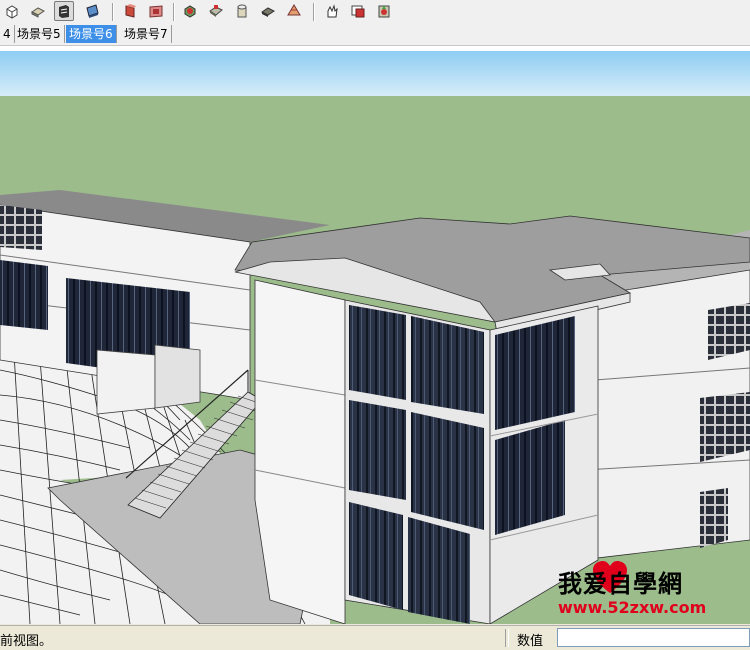 This screenshot has width=750, height=650. What do you see at coordinates (64, 11) in the screenshot?
I see `view-front-icon` at bounding box center [64, 11].